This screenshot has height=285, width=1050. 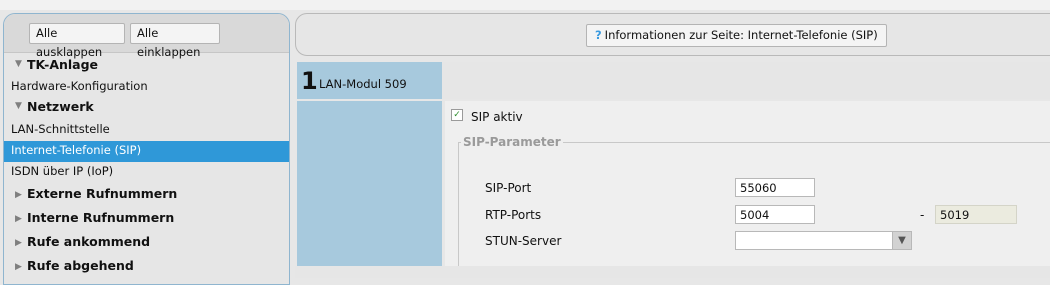 I want to click on nav-group-label: Interne Rufnummern, so click(x=101, y=217).